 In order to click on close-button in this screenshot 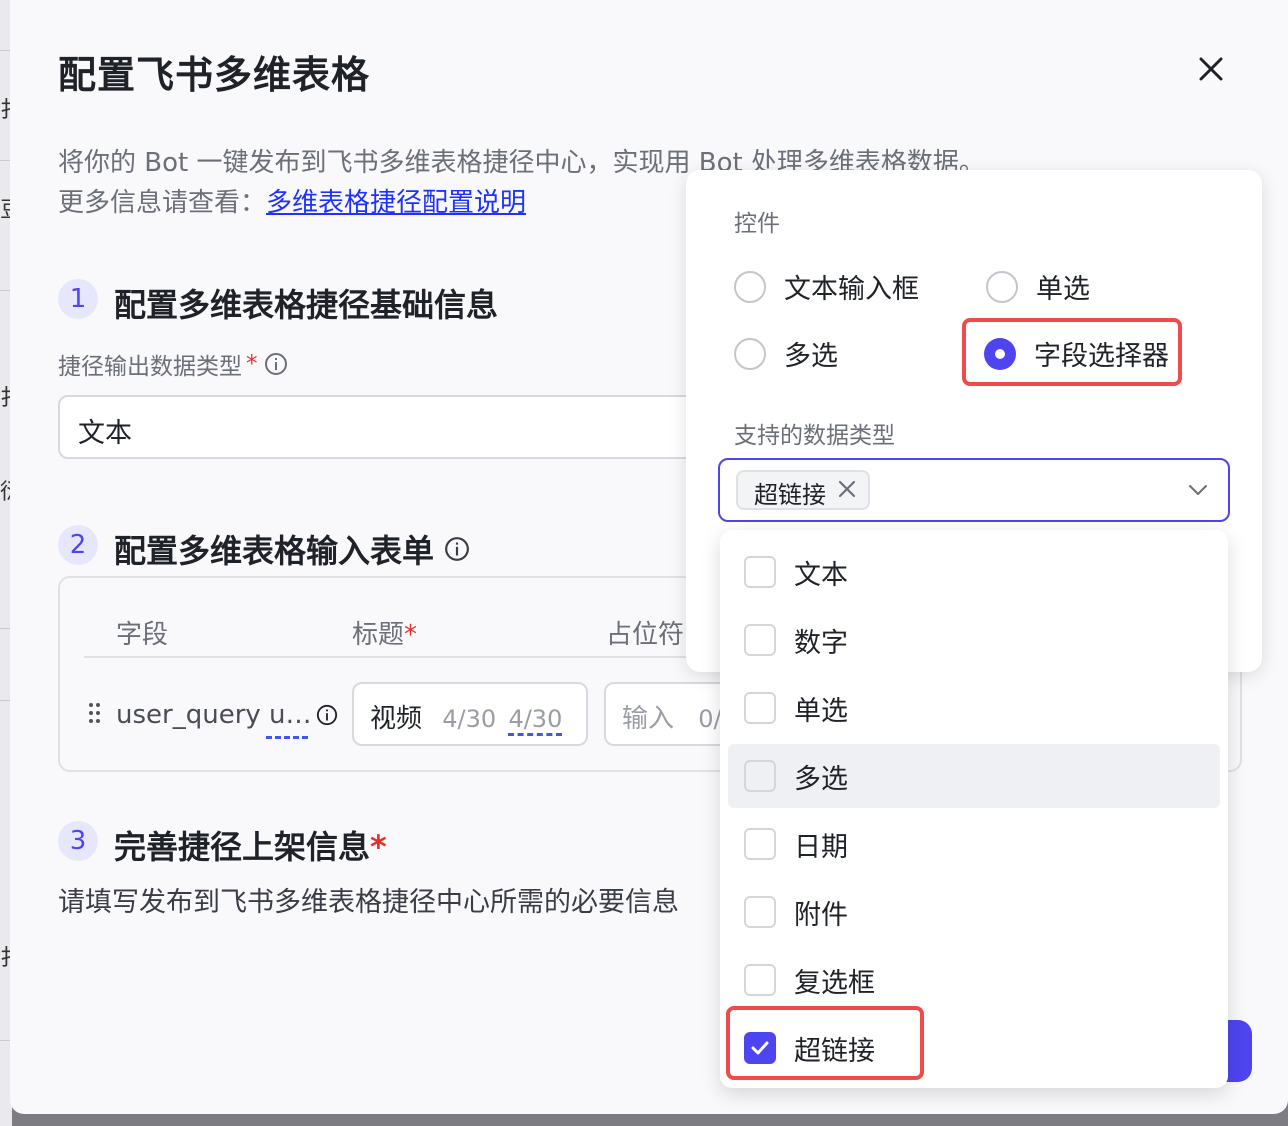, I will do `click(1211, 69)`.